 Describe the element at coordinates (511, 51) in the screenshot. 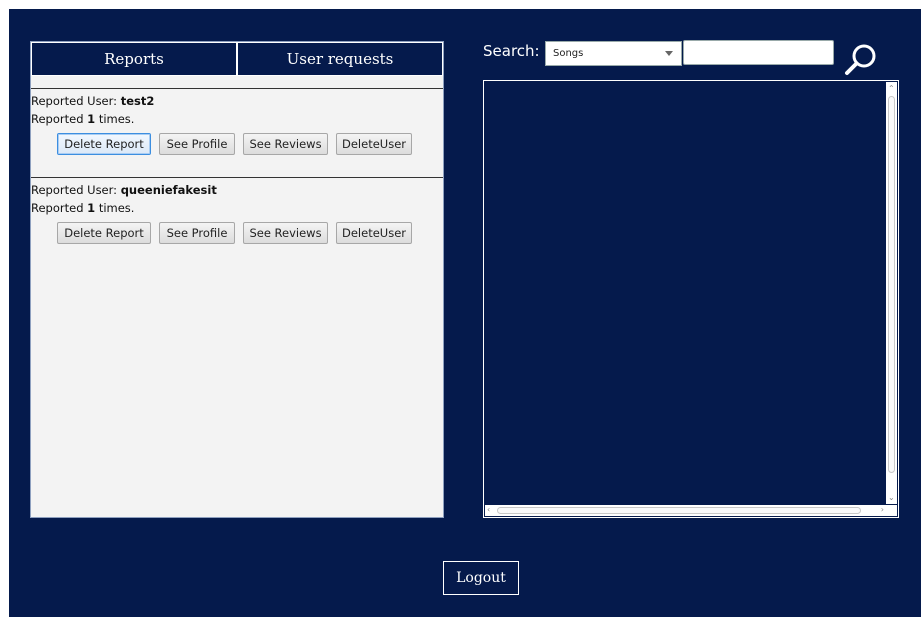

I see `search-label: Search:` at that location.